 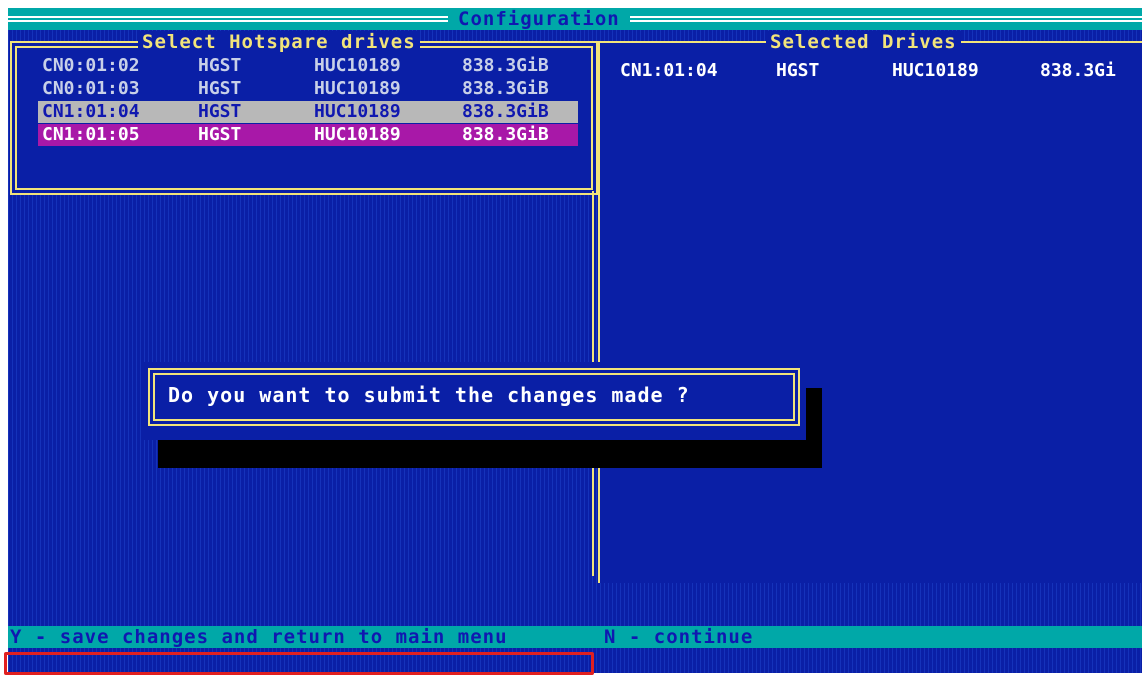 I want to click on confirm-dialog: Do you want to submit the changes made ?, so click(x=474, y=401).